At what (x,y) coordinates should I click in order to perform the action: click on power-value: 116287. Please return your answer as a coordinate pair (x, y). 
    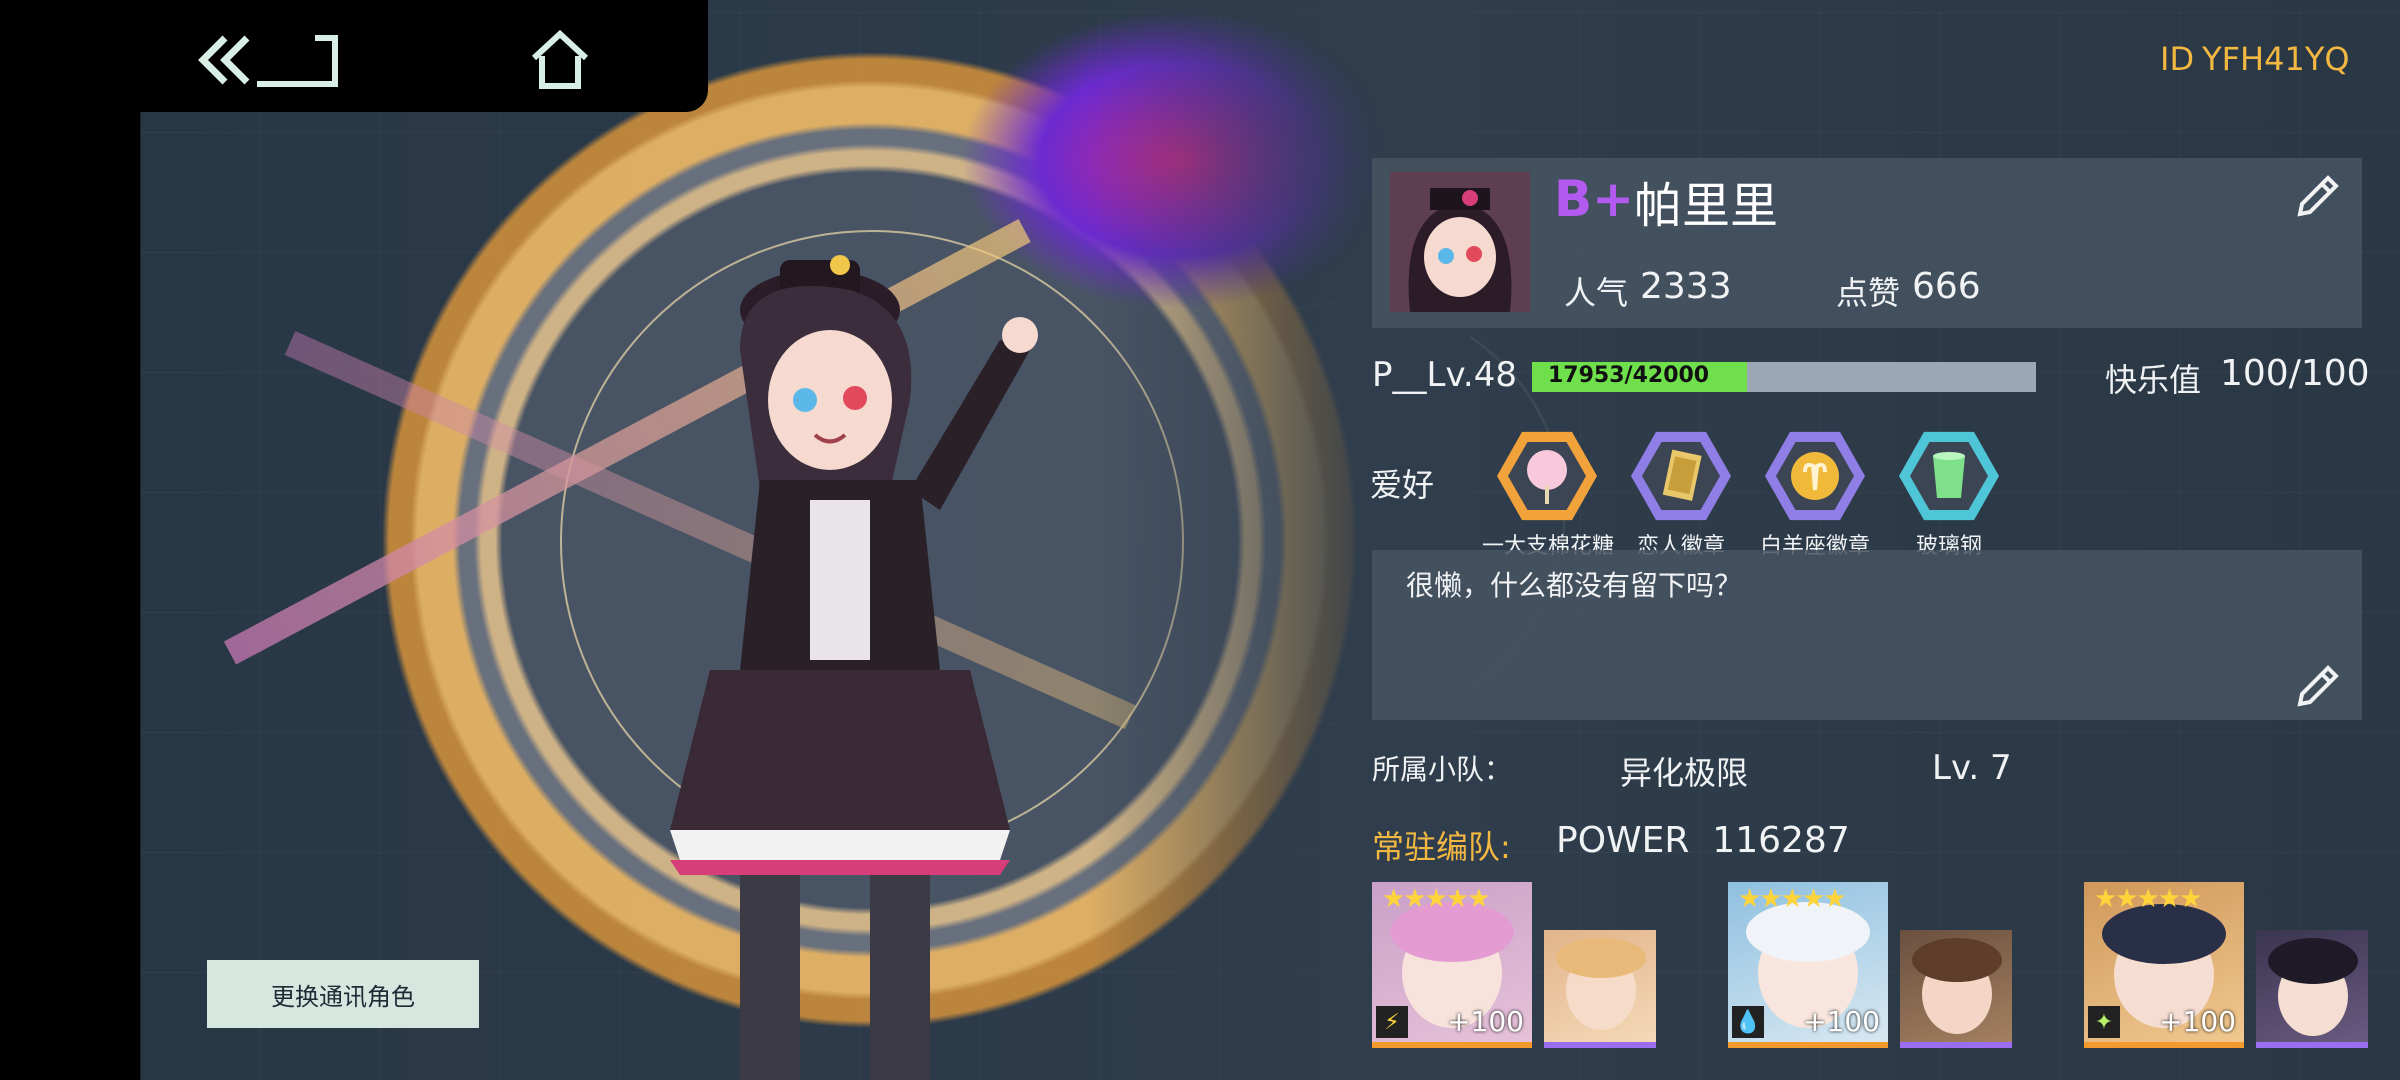
    Looking at the image, I should click on (1781, 840).